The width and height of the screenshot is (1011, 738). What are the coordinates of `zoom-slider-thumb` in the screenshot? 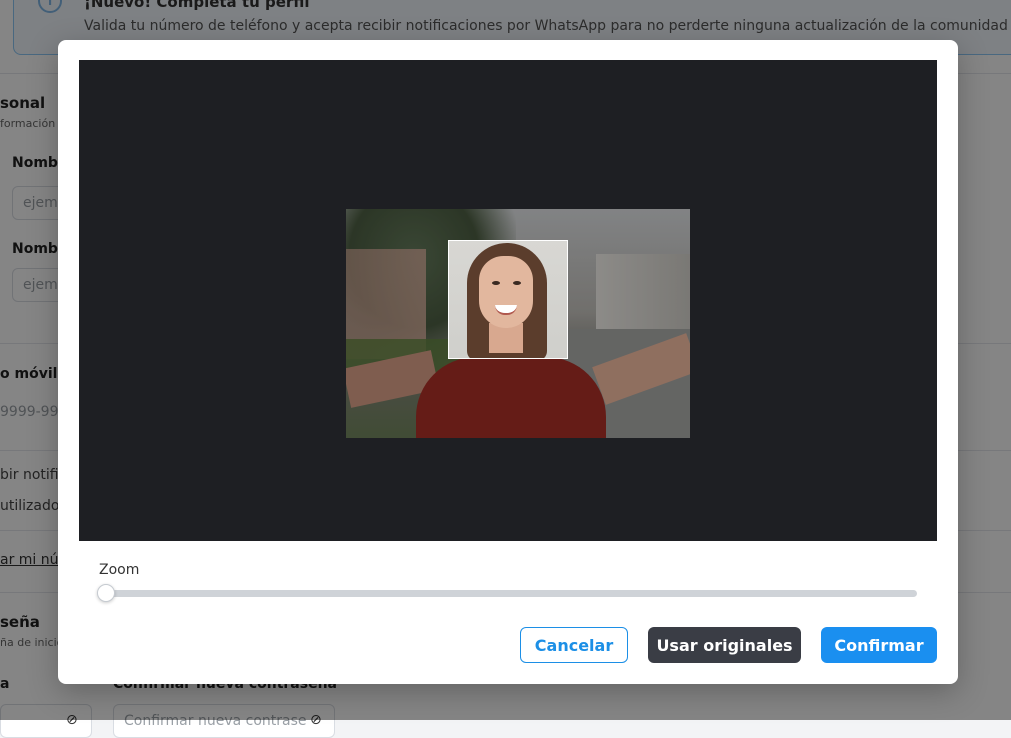 It's located at (106, 593).